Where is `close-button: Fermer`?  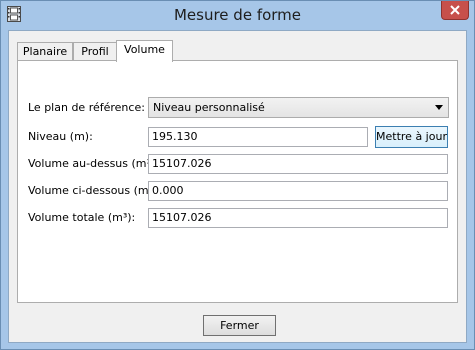
close-button: Fermer is located at coordinates (239, 325).